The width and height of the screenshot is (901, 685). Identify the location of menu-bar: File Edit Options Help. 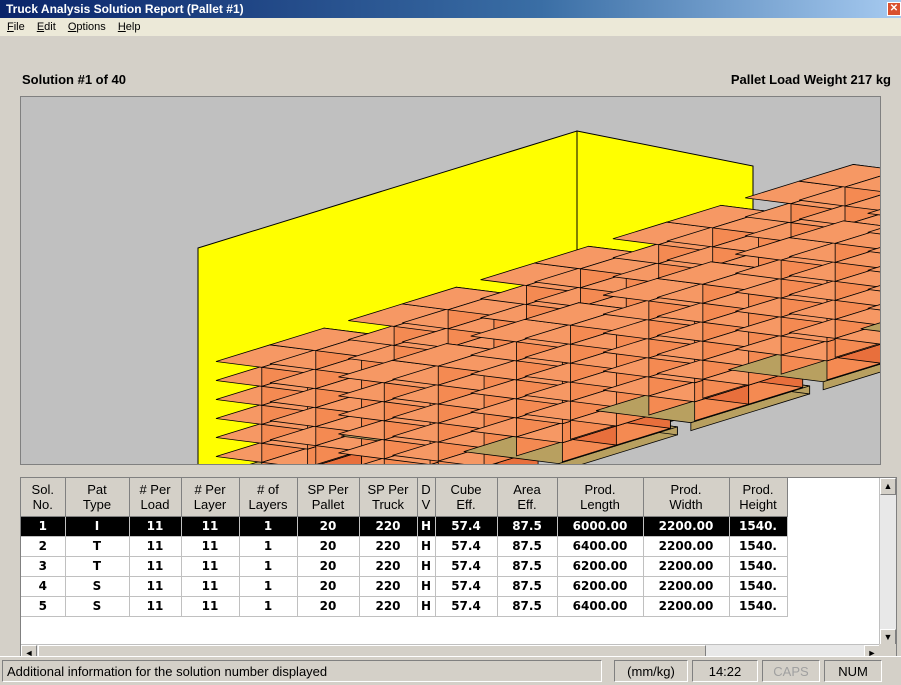
(450, 27).